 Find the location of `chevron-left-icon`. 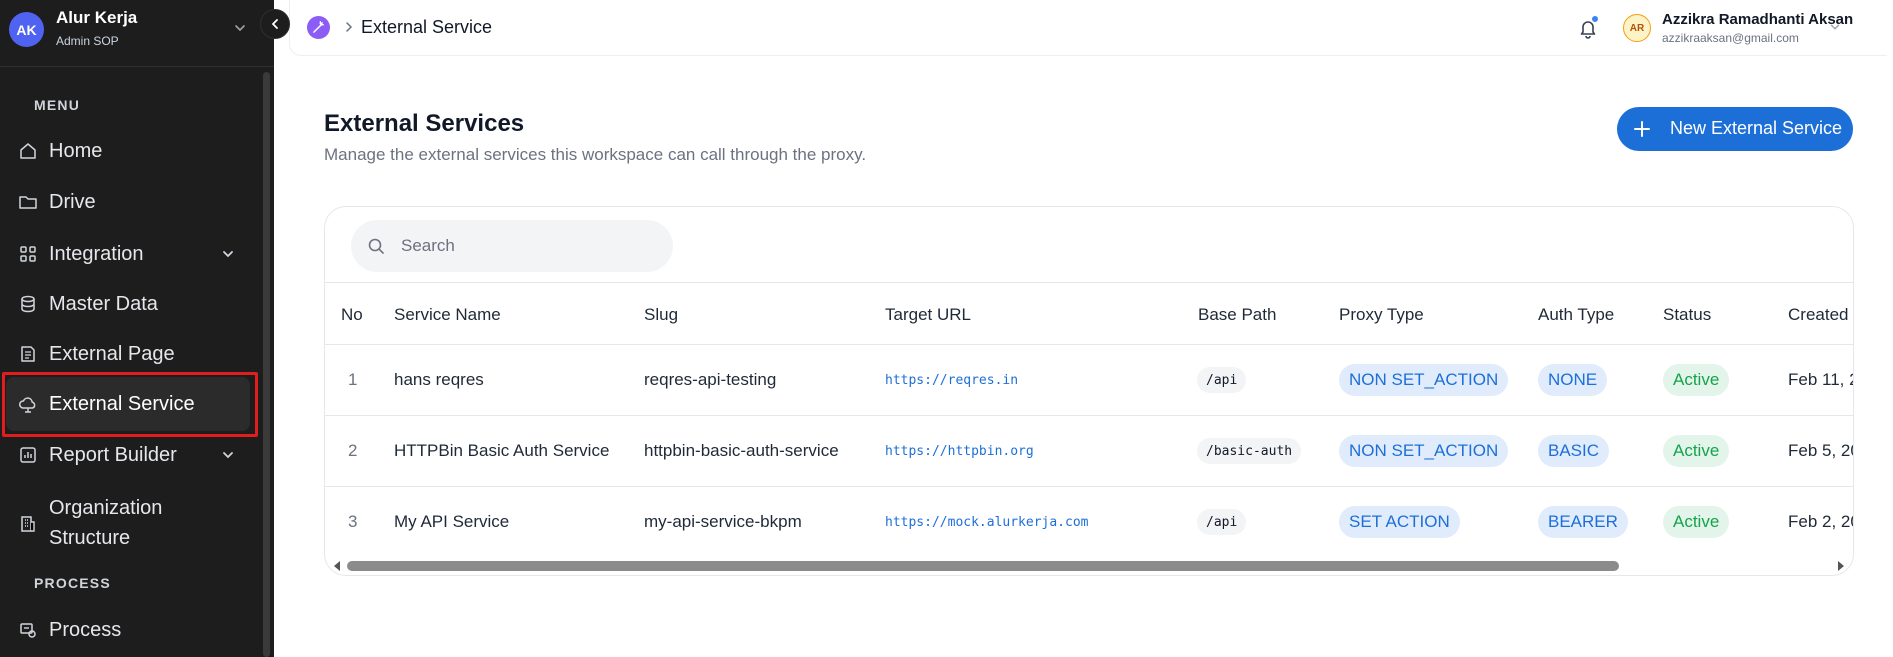

chevron-left-icon is located at coordinates (274, 24).